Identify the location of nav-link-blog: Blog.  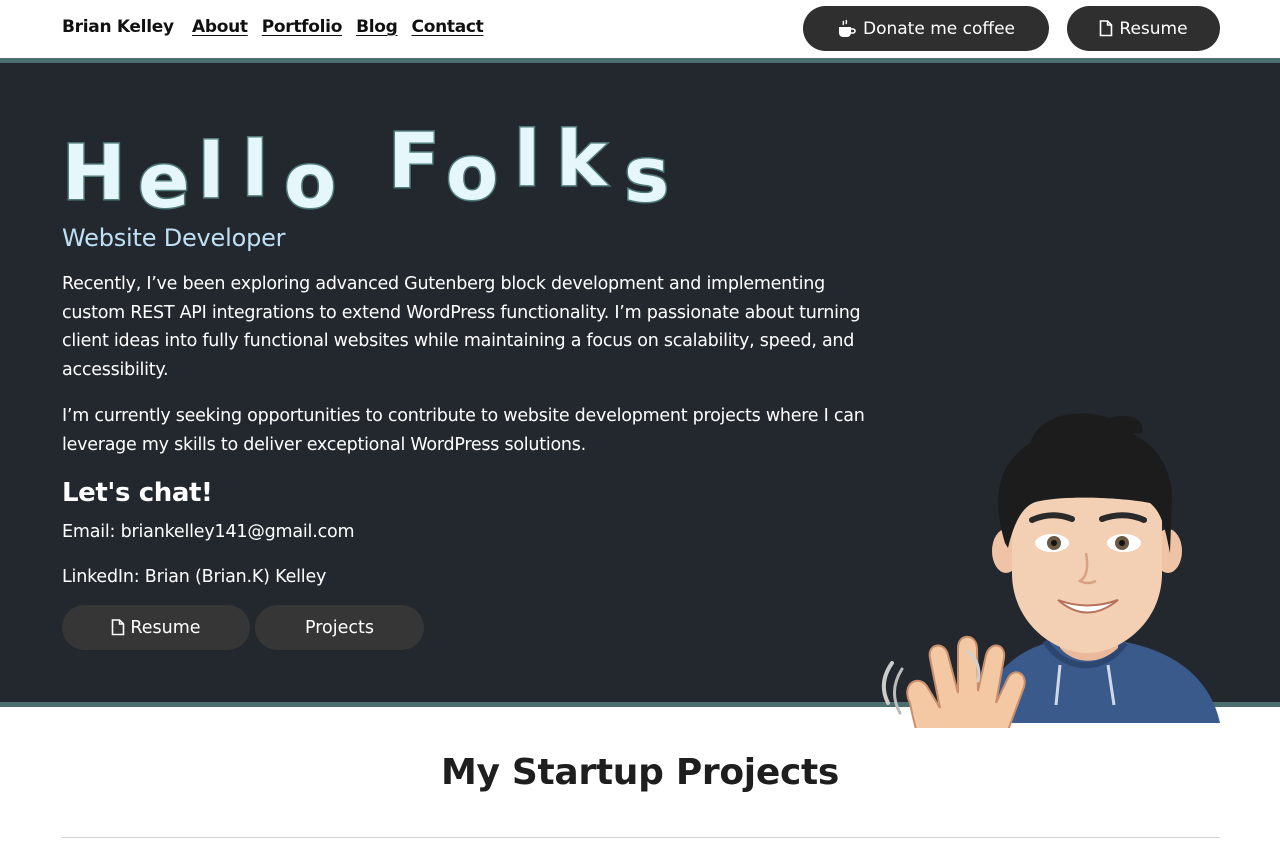
(377, 27).